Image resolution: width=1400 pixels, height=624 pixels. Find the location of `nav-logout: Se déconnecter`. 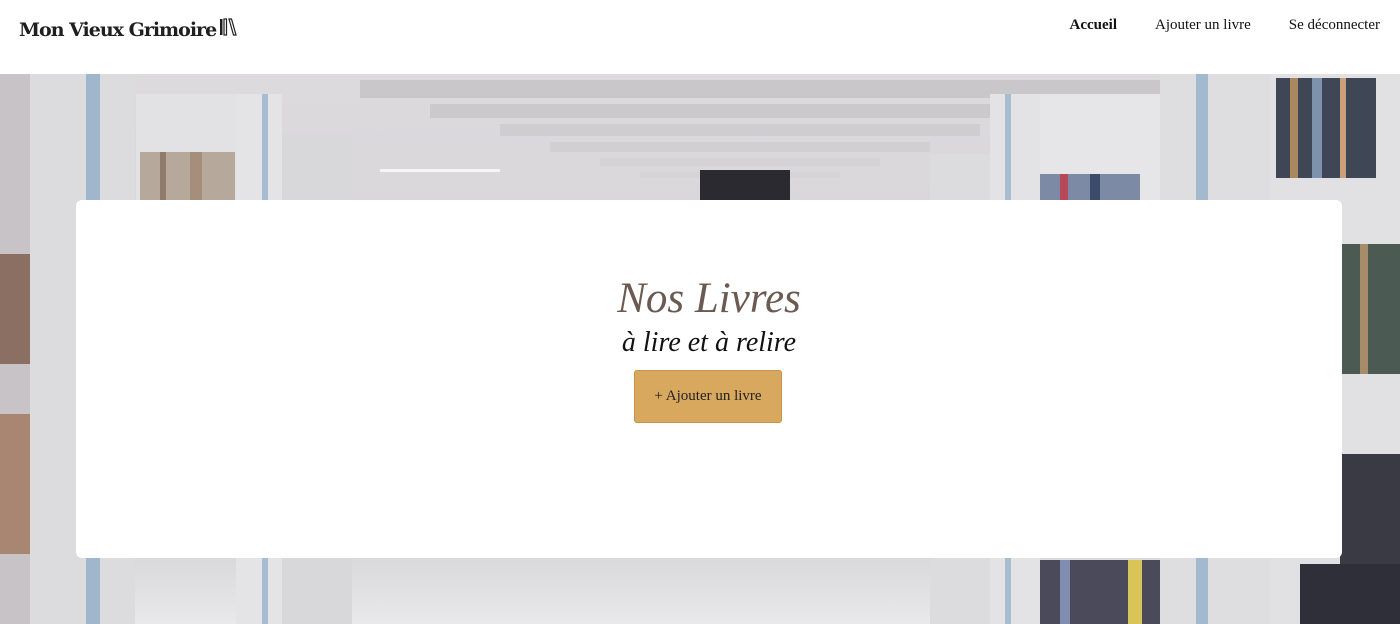

nav-logout: Se déconnecter is located at coordinates (1334, 25).